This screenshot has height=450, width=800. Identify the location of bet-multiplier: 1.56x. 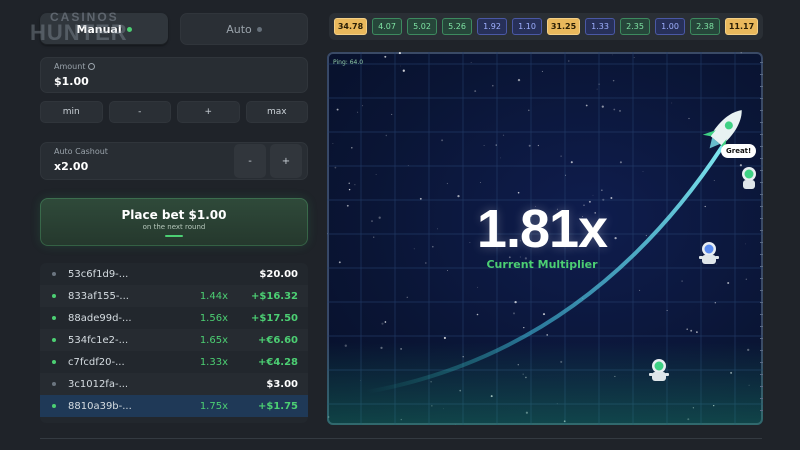
(213, 318).